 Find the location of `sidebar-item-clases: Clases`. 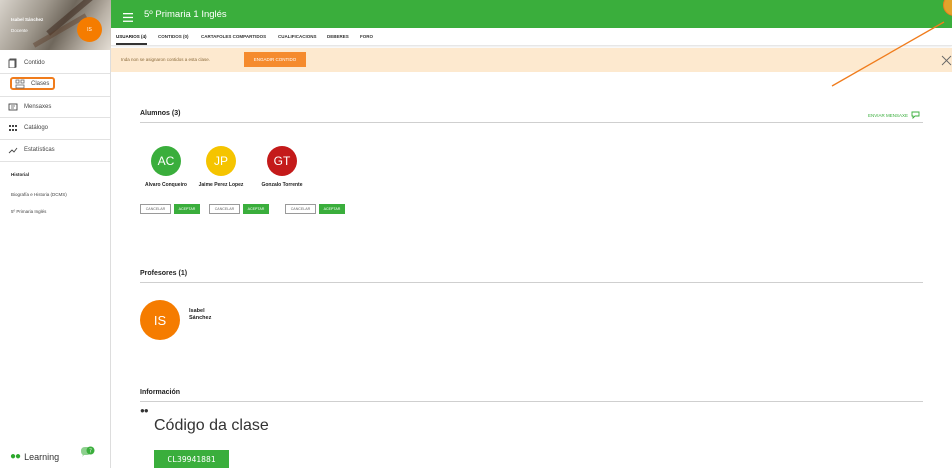

sidebar-item-clases: Clases is located at coordinates (33, 83).